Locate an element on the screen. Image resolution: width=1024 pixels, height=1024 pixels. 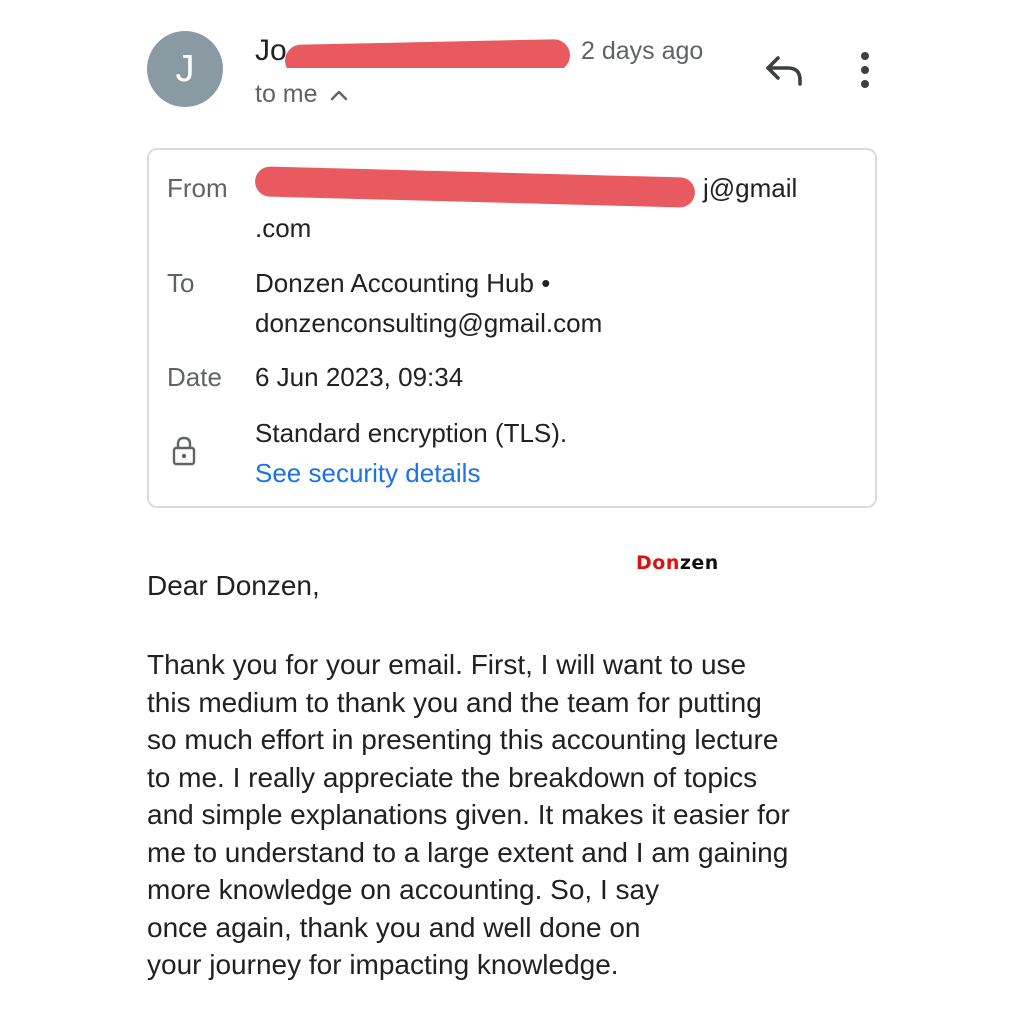
avatar-letter: J is located at coordinates (185, 68).